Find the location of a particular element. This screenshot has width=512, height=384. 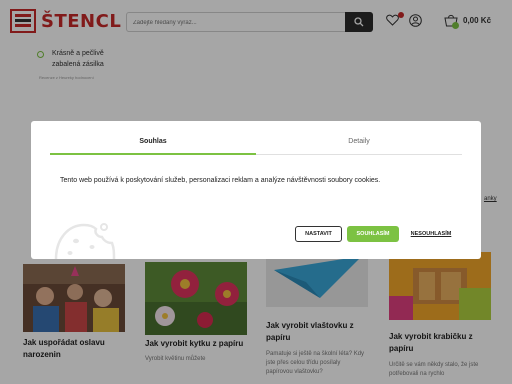

tab-details: Detaily is located at coordinates (359, 138).